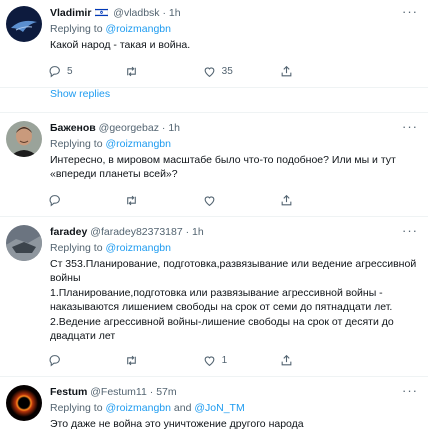 The width and height of the screenshot is (428, 433). Describe the element at coordinates (223, 200) in the screenshot. I see `like-button` at that location.